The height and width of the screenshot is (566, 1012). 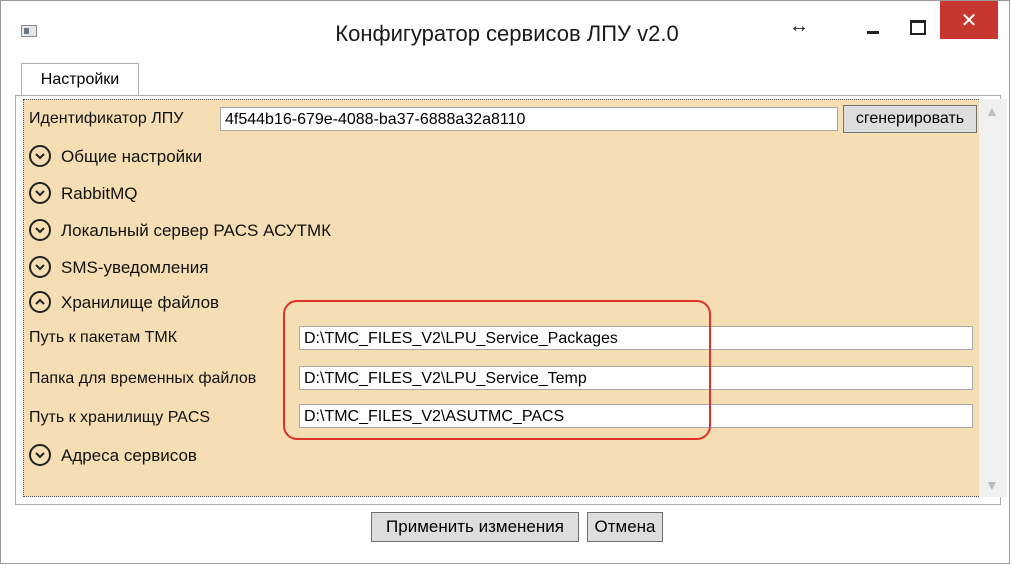 I want to click on section-rabbitmq-expander, so click(x=40, y=193).